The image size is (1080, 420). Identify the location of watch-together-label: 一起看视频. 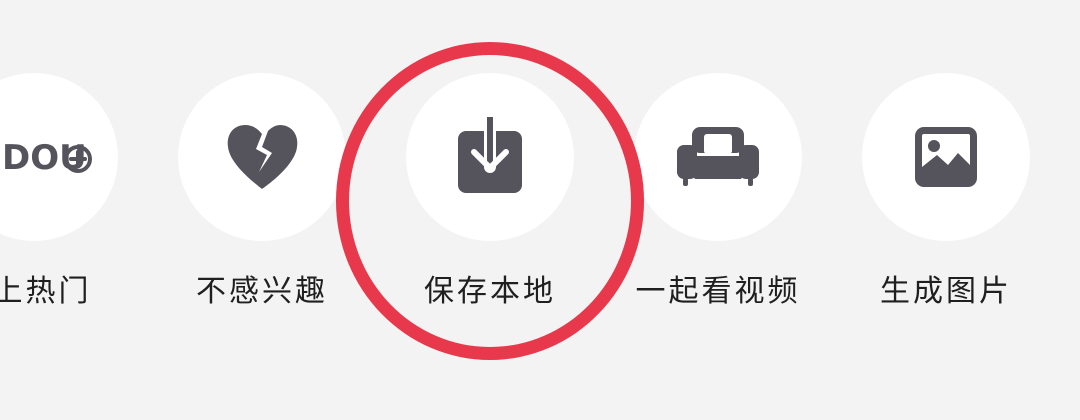
(718, 291).